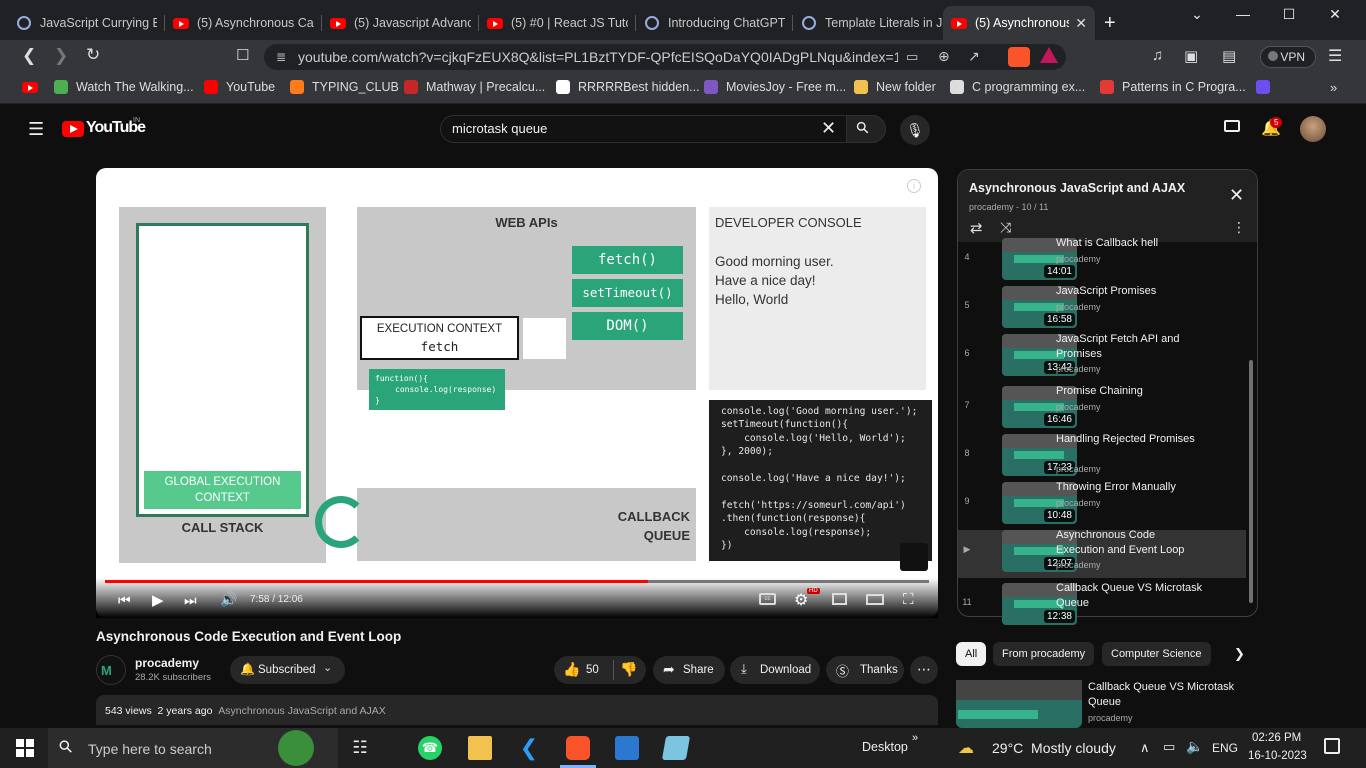 The image size is (1366, 768). What do you see at coordinates (1157, 55) in the screenshot?
I see `music-icon: ♫` at bounding box center [1157, 55].